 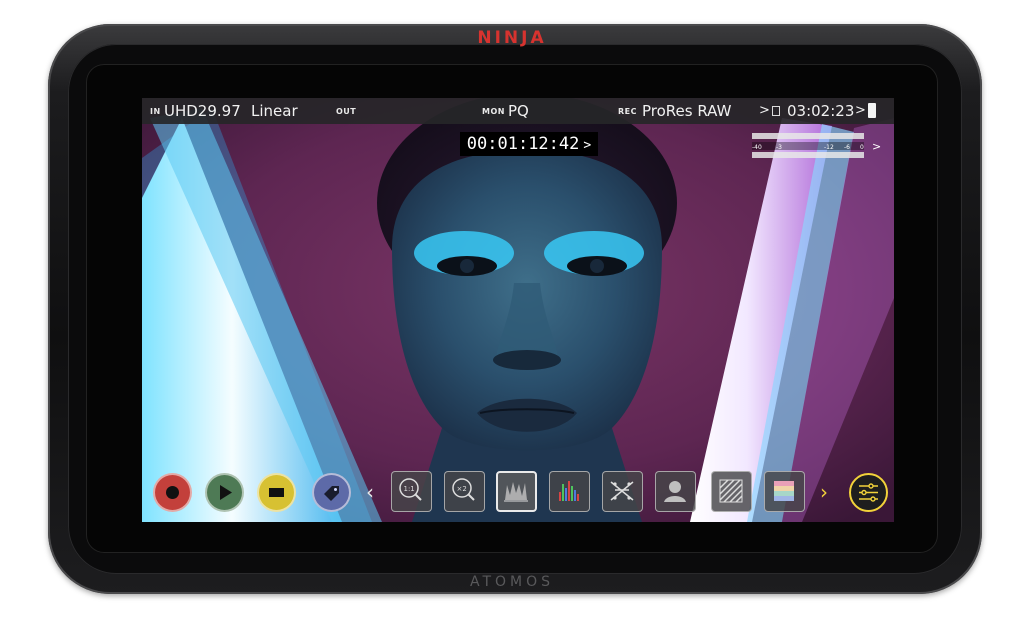 What do you see at coordinates (627, 111) in the screenshot?
I see `record-label: REC` at bounding box center [627, 111].